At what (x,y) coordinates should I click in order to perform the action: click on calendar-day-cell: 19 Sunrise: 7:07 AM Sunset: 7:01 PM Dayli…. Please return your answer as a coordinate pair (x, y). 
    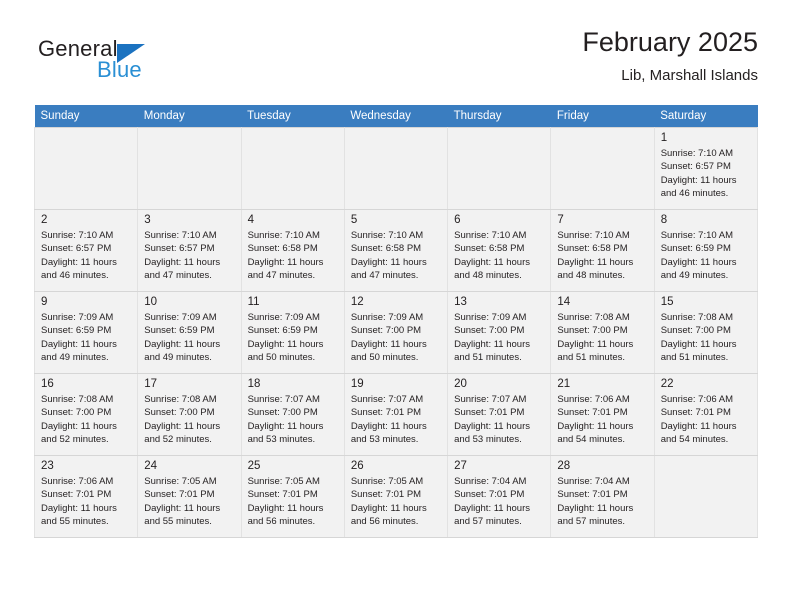
    Looking at the image, I should click on (396, 414).